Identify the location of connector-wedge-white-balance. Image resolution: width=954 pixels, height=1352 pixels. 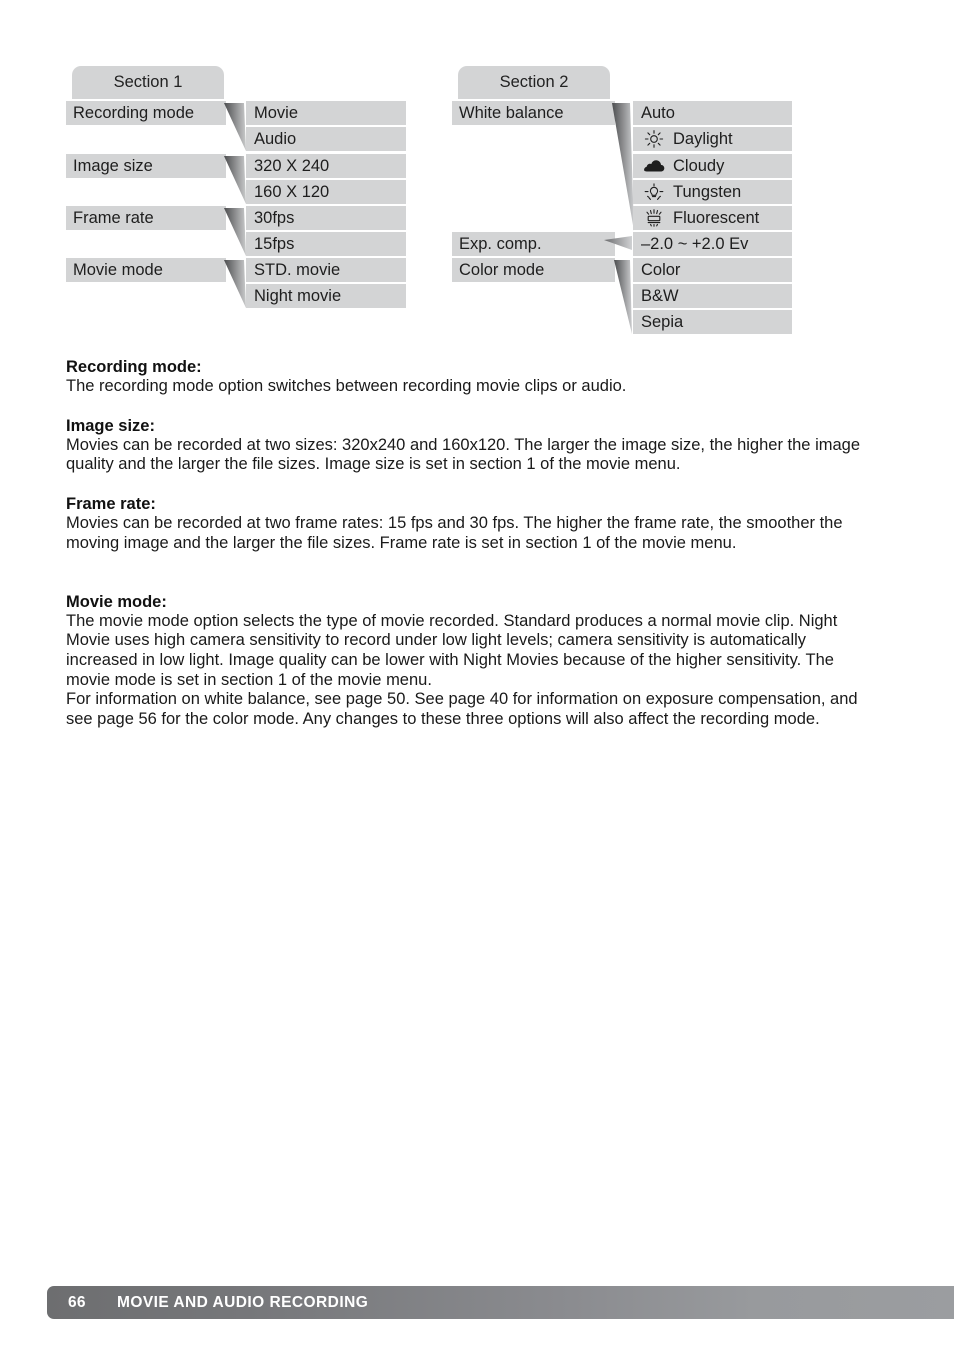
(618, 167).